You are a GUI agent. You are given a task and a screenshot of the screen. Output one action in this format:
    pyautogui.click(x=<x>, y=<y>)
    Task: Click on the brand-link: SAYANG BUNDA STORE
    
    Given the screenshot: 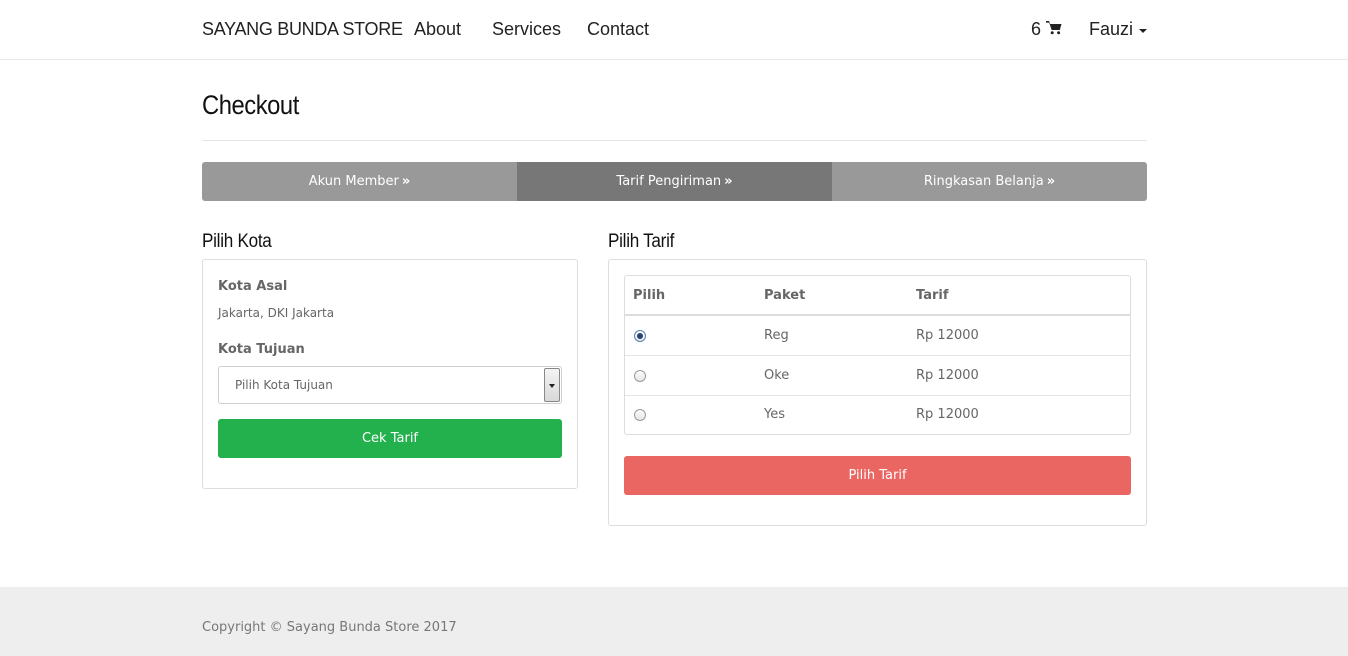 What is the action you would take?
    pyautogui.click(x=302, y=29)
    